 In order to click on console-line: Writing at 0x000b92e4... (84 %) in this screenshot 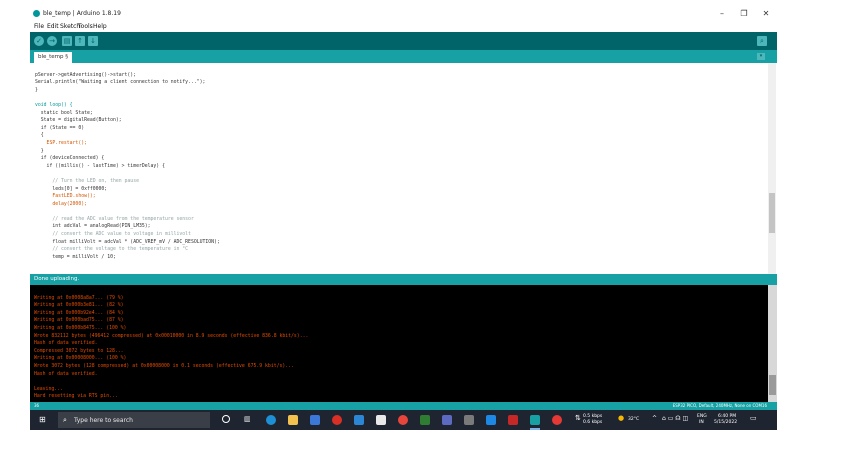, I will do `click(79, 313)`.